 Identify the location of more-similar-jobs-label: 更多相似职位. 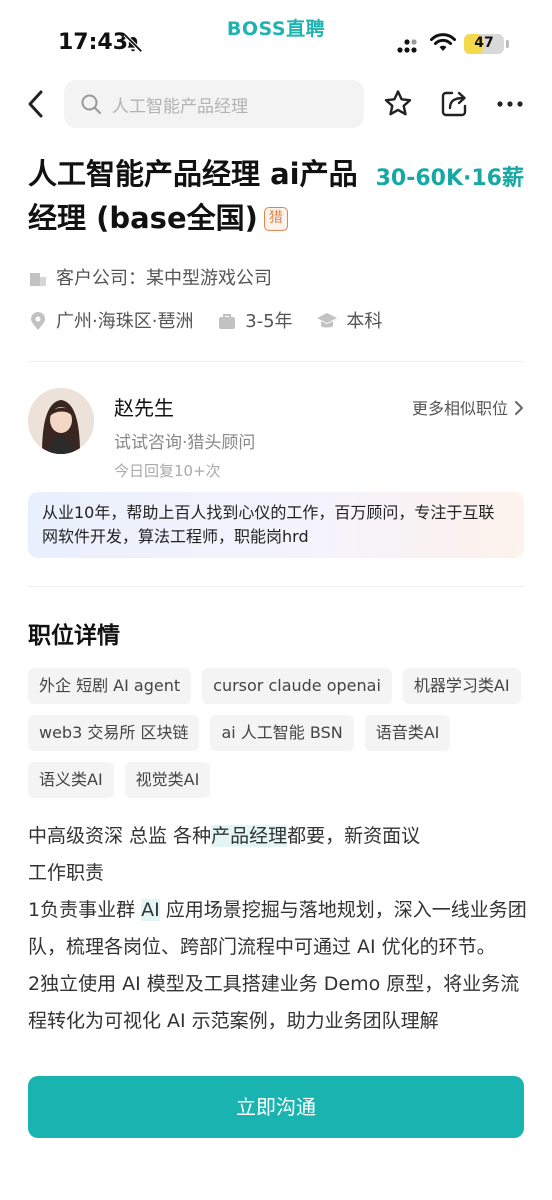
(459, 408).